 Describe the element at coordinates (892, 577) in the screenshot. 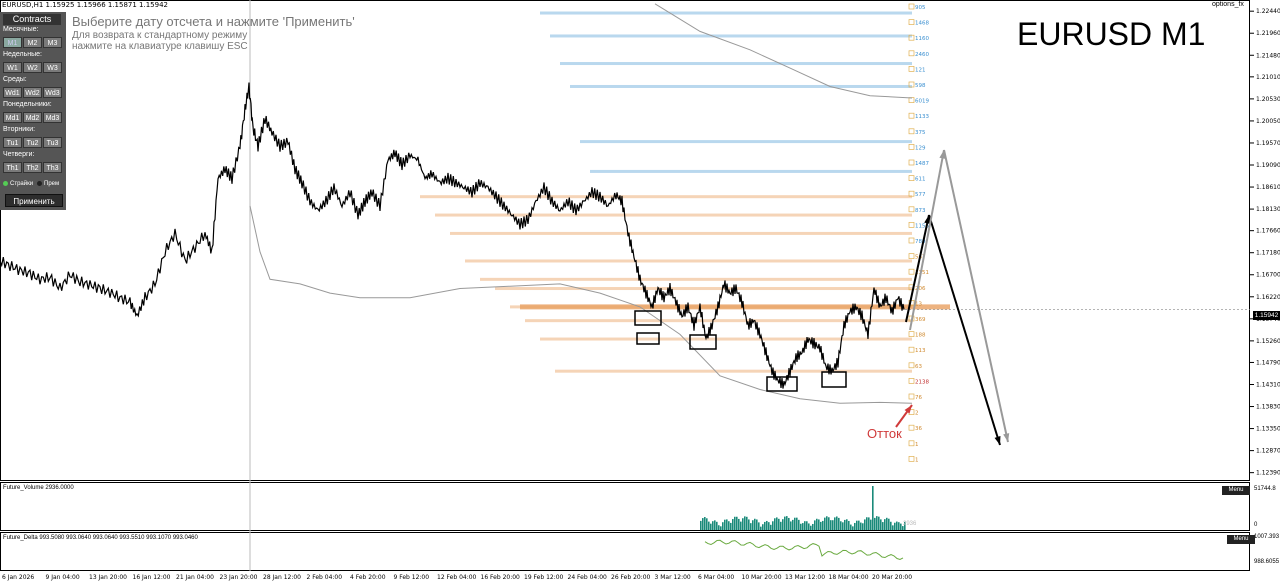

I see `x-tick-label: 20 Mar 20:00` at that location.